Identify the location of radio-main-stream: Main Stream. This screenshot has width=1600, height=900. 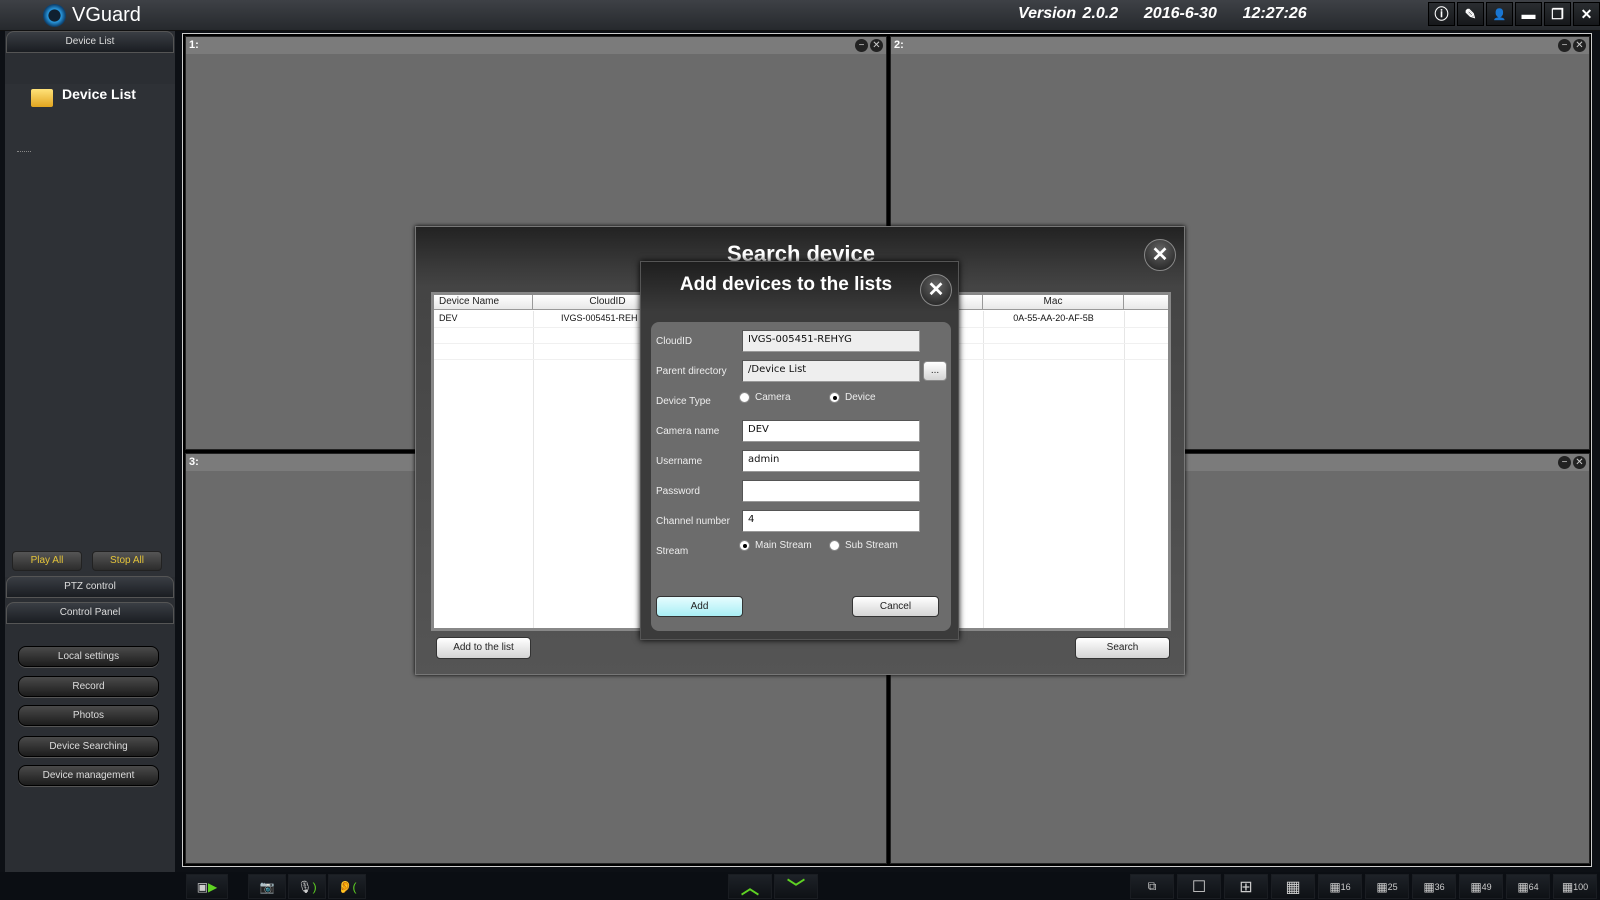
(775, 545).